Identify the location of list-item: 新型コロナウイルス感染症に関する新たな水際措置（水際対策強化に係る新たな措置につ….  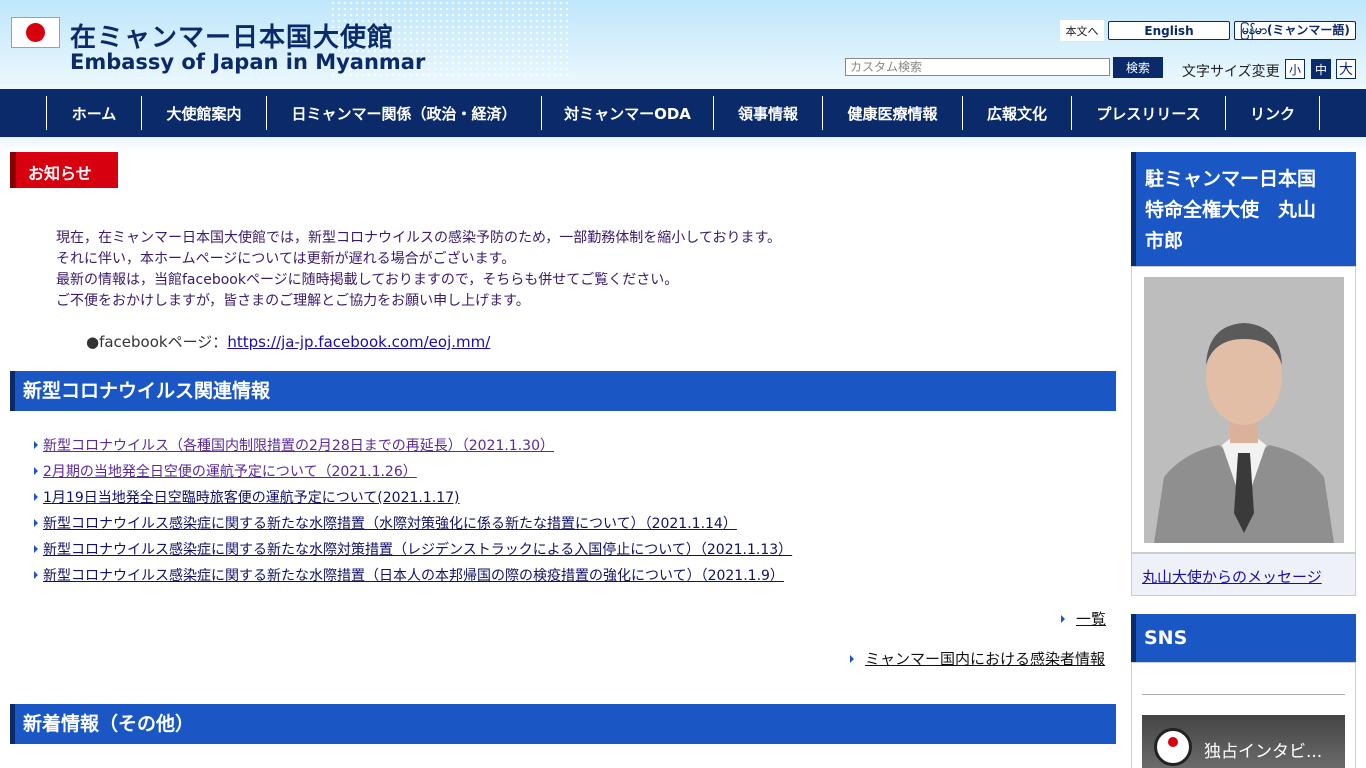
(413, 523).